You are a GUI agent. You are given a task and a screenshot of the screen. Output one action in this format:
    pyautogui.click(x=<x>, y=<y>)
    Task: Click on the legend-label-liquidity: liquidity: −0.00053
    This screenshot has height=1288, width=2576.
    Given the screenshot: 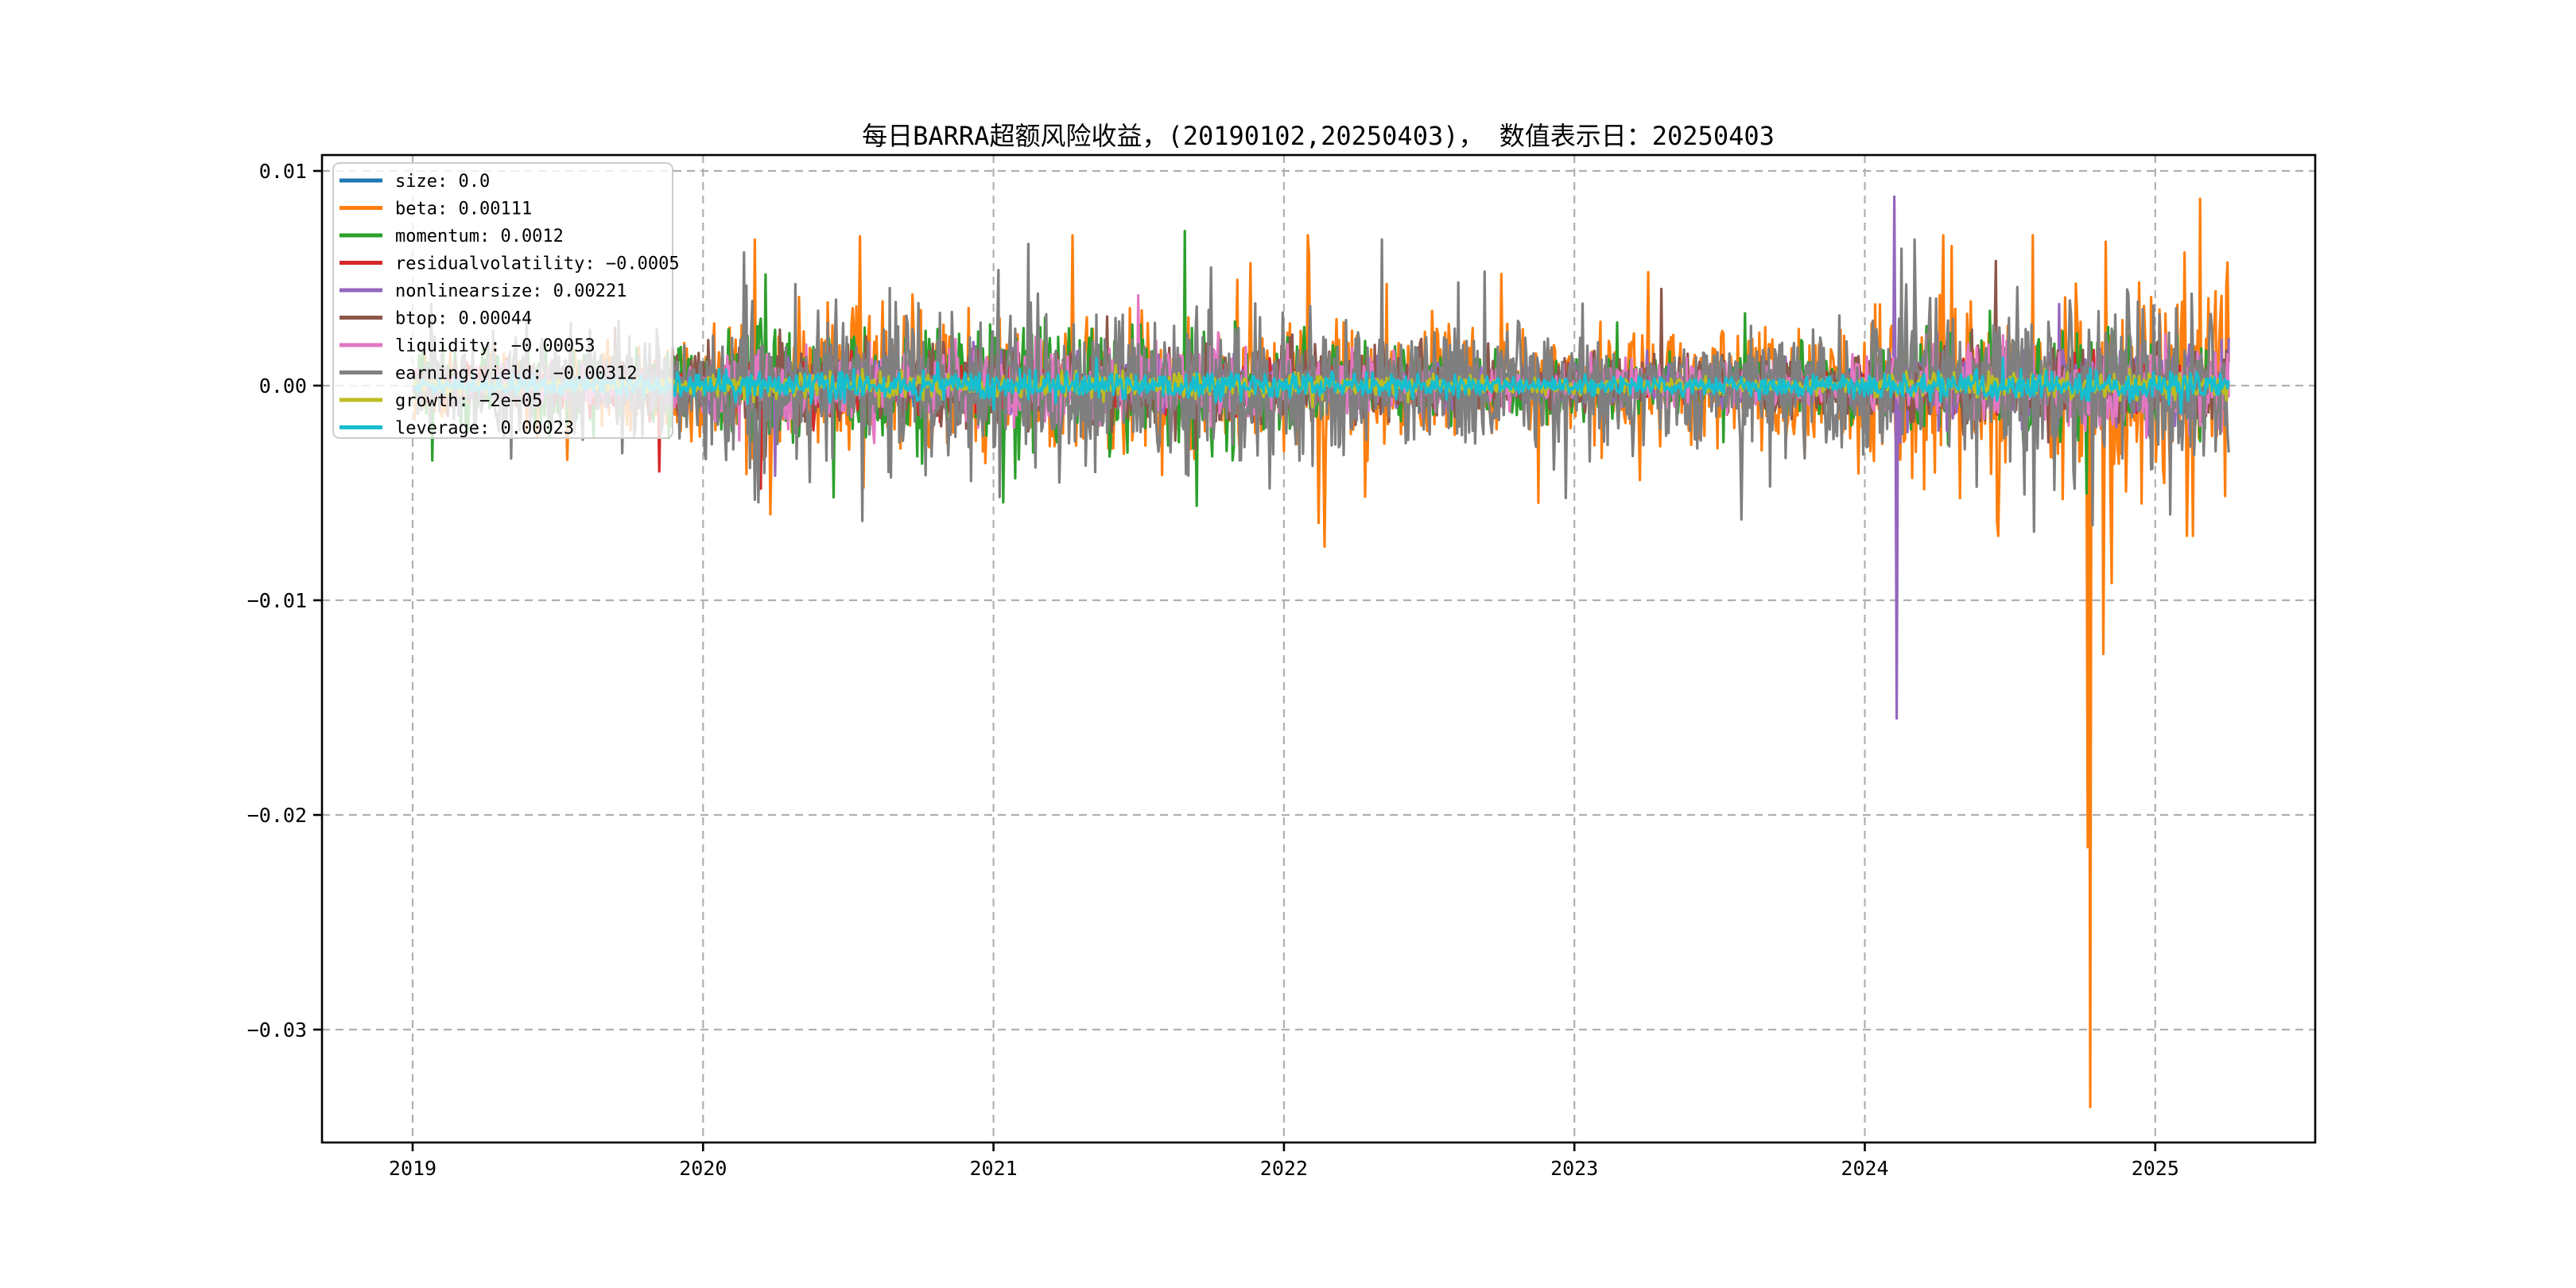 What is the action you would take?
    pyautogui.click(x=496, y=346)
    